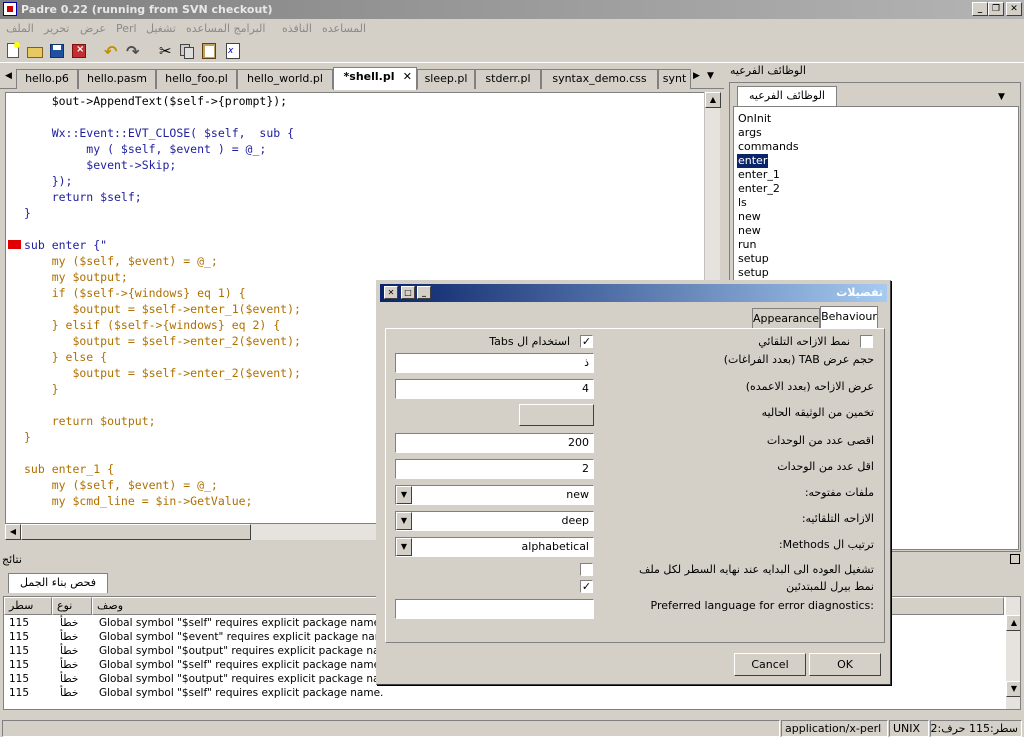  I want to click on function-item: args, so click(750, 133).